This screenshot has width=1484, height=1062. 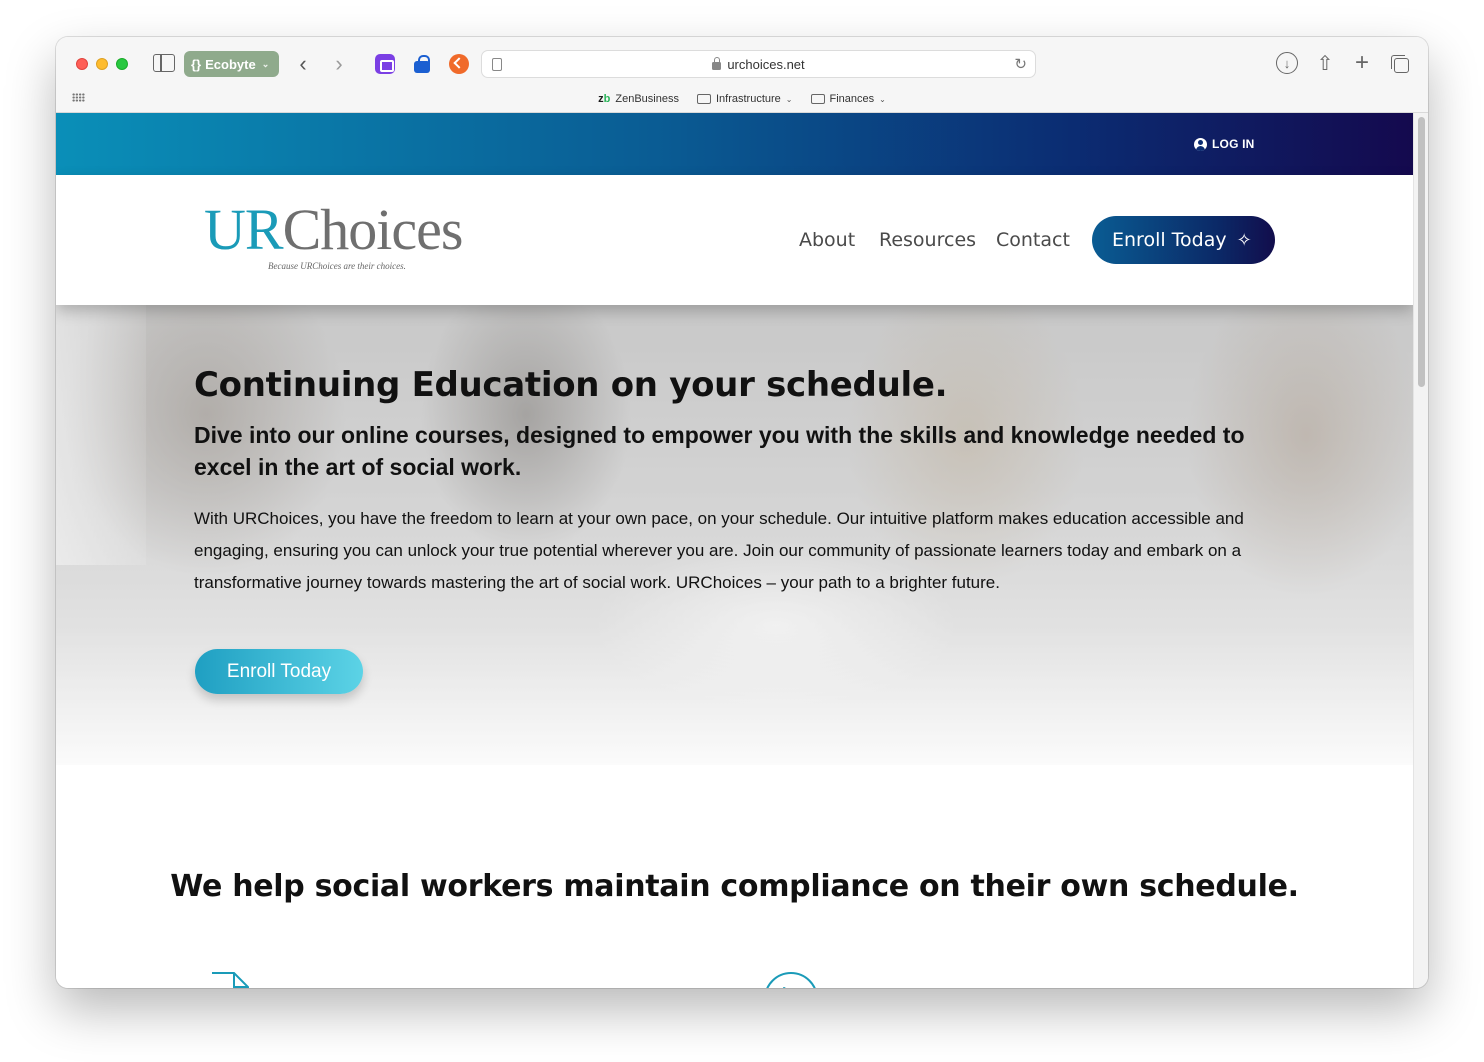 What do you see at coordinates (927, 240) in the screenshot?
I see `nav-resources: Resources` at bounding box center [927, 240].